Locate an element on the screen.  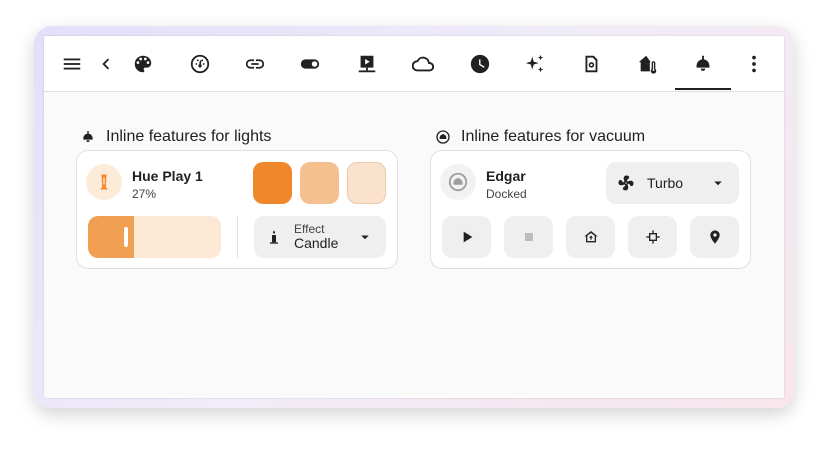
light-entity-state: 27% is located at coordinates (144, 194).